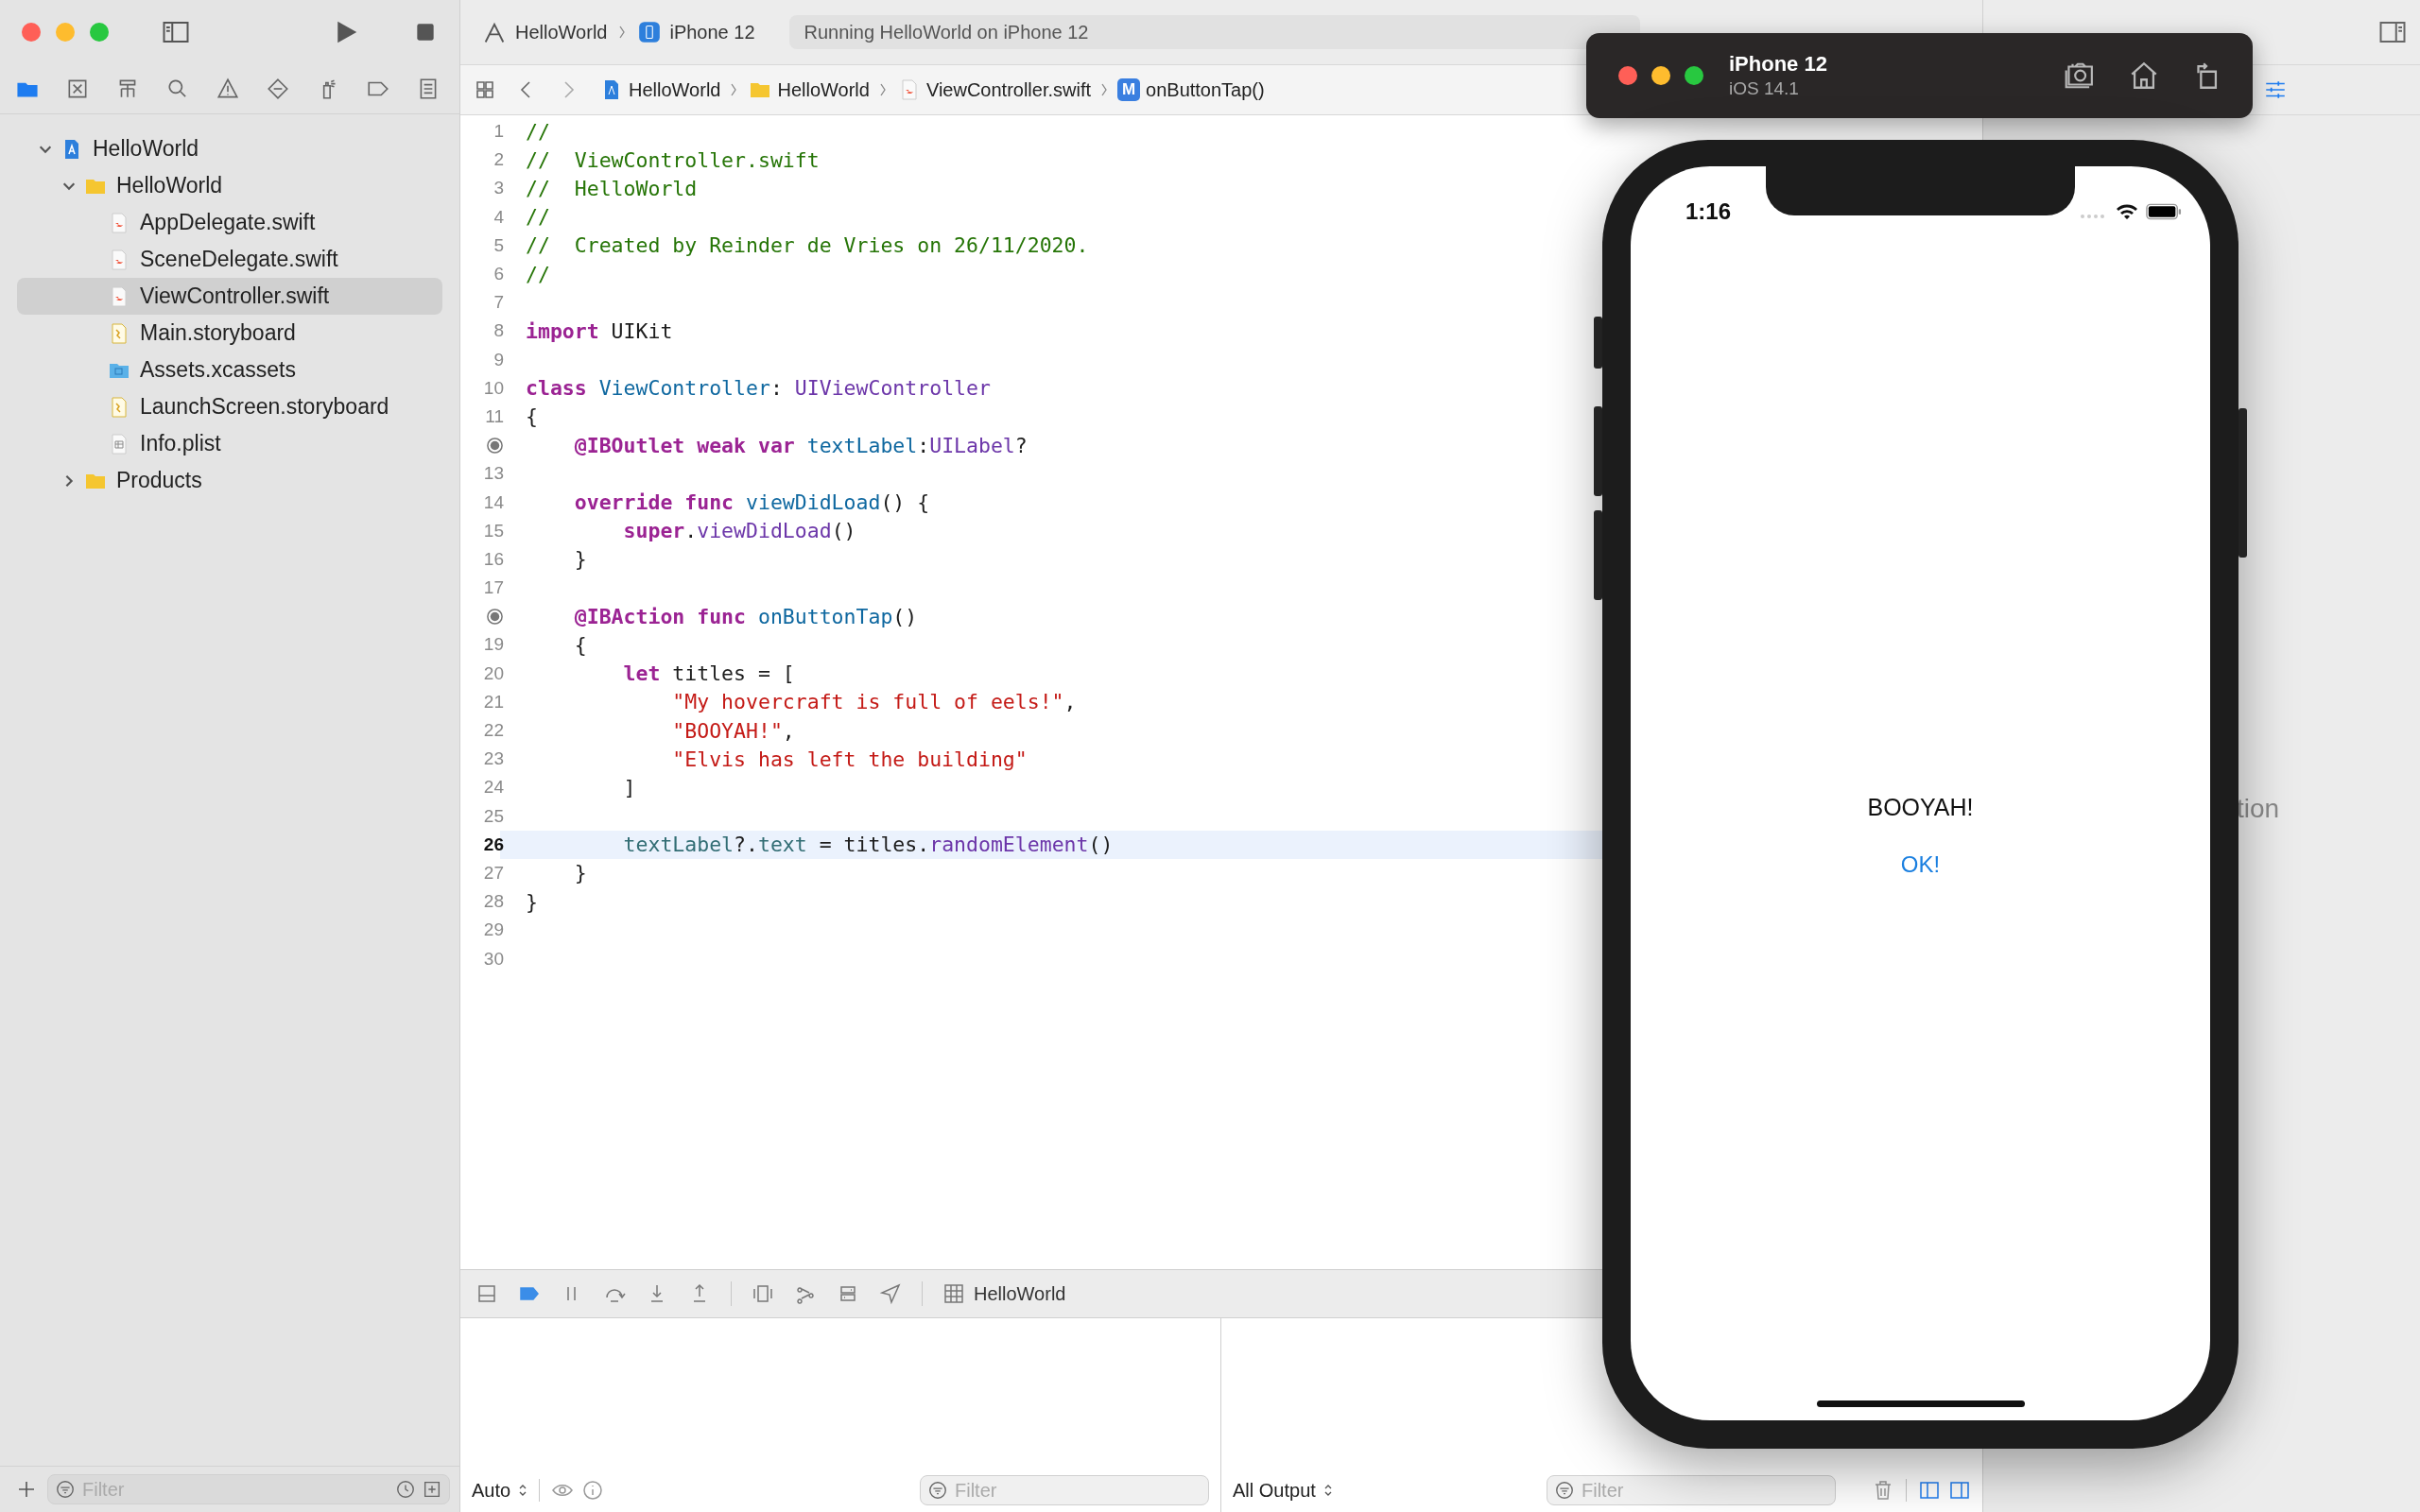  Describe the element at coordinates (2127, 211) in the screenshot. I see `wifi-icon` at that location.